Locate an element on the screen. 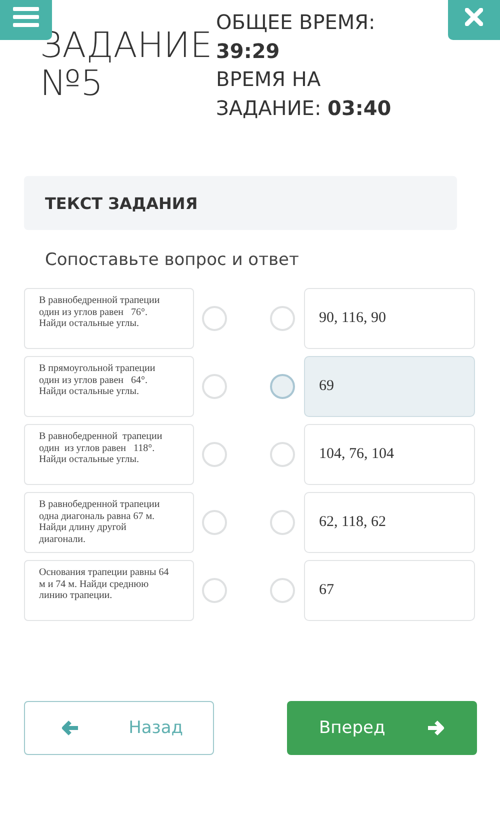 The image size is (500, 823). timer-label: ВРЕМЯ НА is located at coordinates (269, 79).